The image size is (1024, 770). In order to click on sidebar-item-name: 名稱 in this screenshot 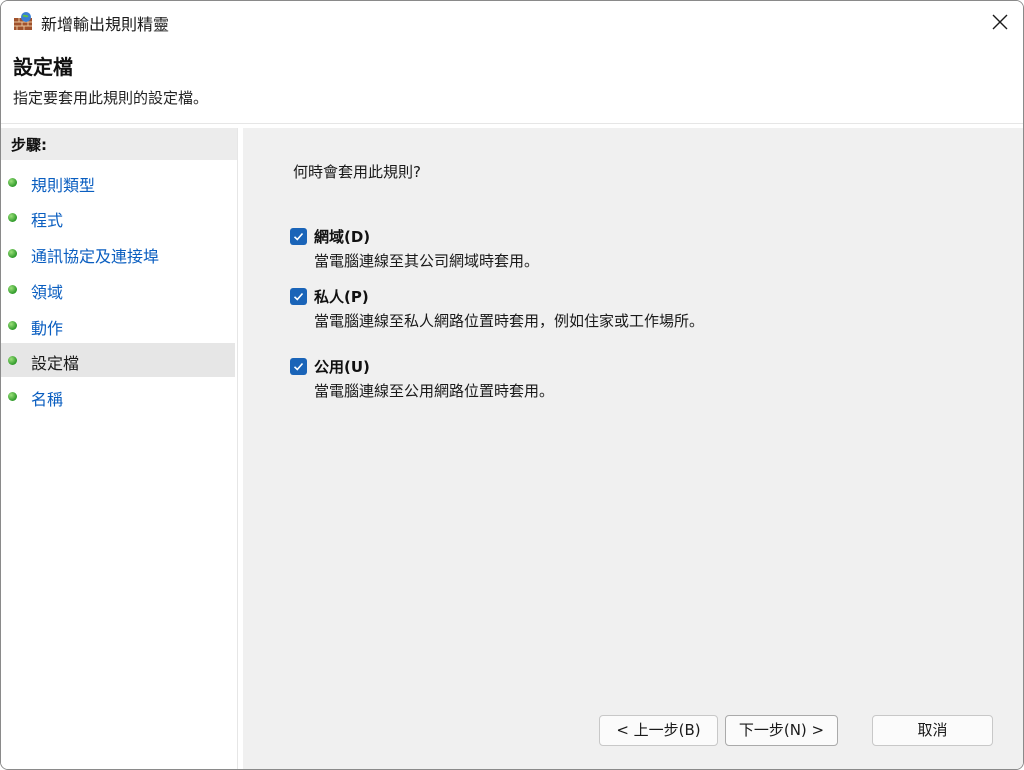, I will do `click(118, 396)`.